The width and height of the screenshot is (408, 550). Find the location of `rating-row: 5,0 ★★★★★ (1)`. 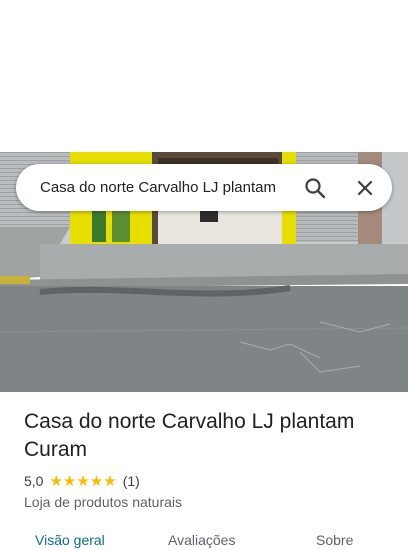

rating-row: 5,0 ★★★★★ (1) is located at coordinates (82, 481).